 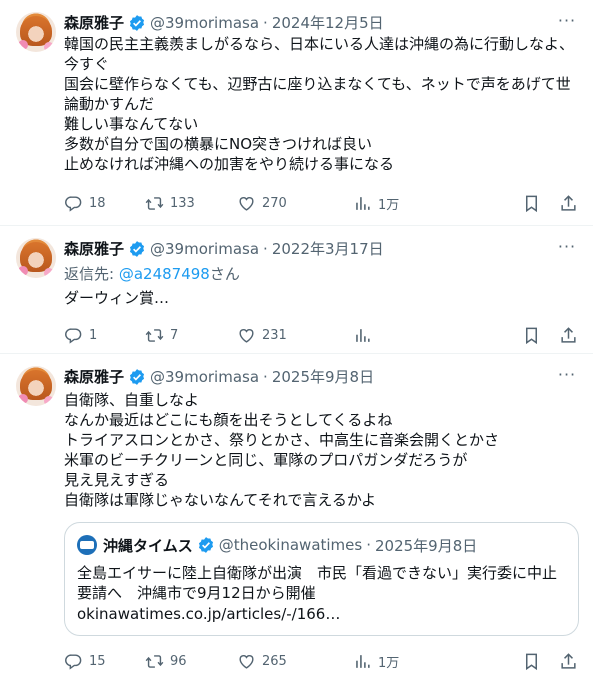 I want to click on like-count: 265, so click(x=274, y=661).